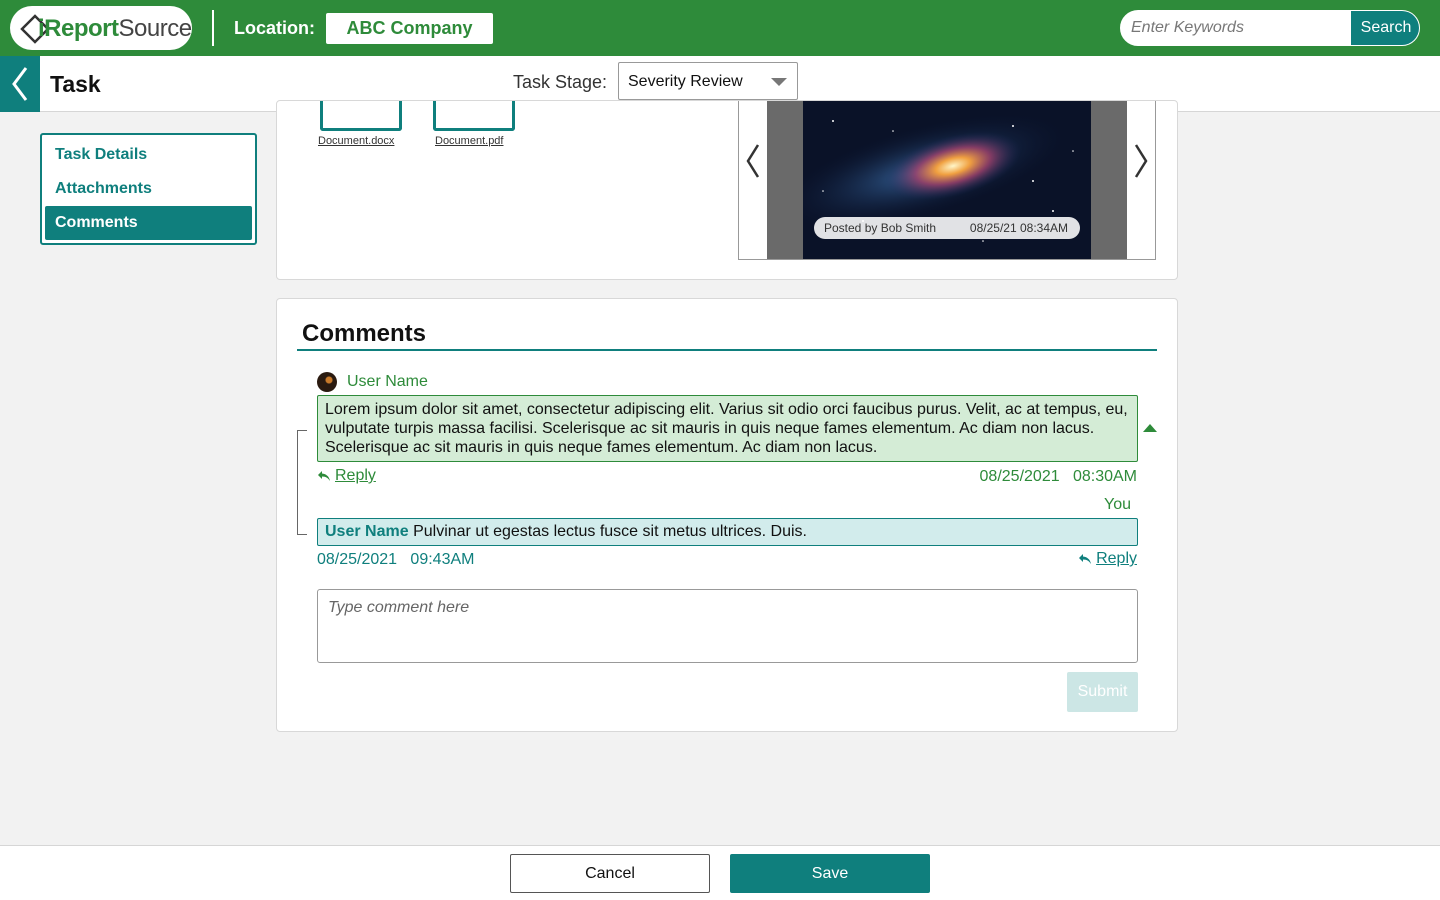  I want to click on nav-item-task-details: Task Details, so click(148, 155).